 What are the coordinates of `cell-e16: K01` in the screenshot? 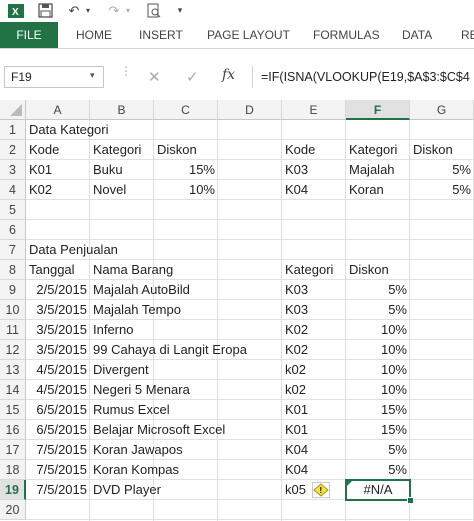 It's located at (296, 430).